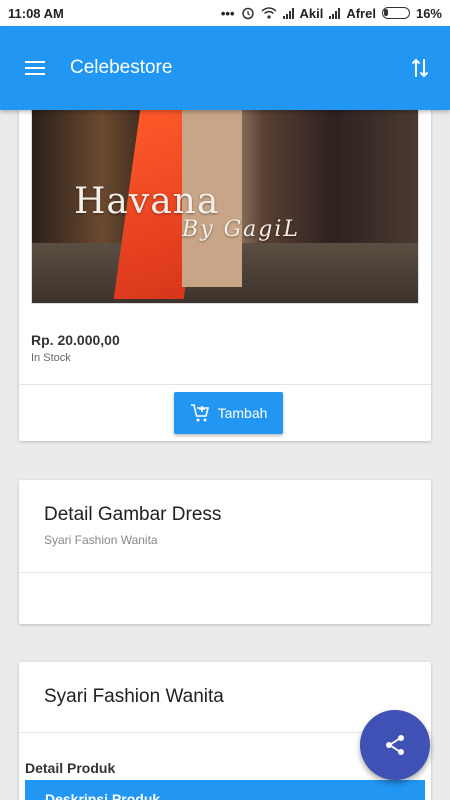  Describe the element at coordinates (51, 358) in the screenshot. I see `stock-status: In Stock` at that location.